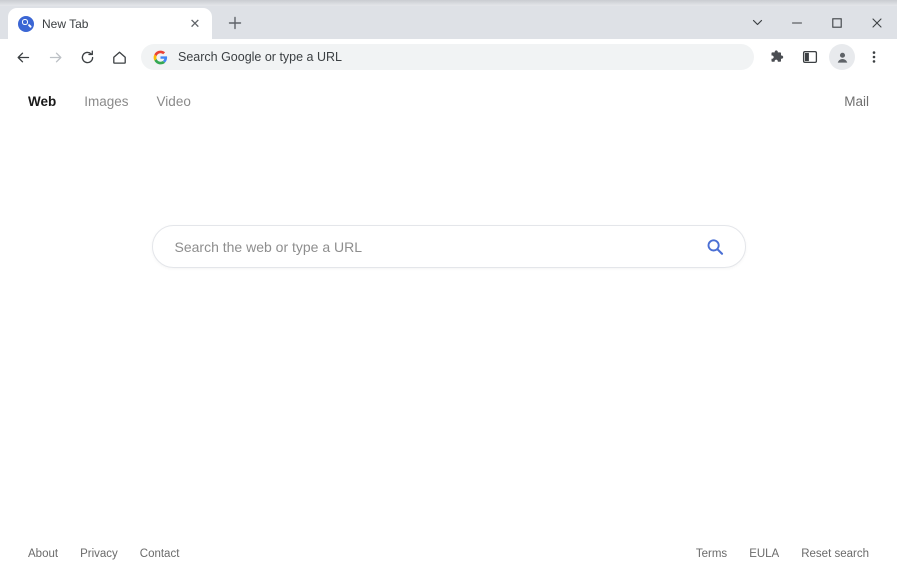 Image resolution: width=897 pixels, height=575 pixels. What do you see at coordinates (43, 554) in the screenshot?
I see `footer-link-about: About` at bounding box center [43, 554].